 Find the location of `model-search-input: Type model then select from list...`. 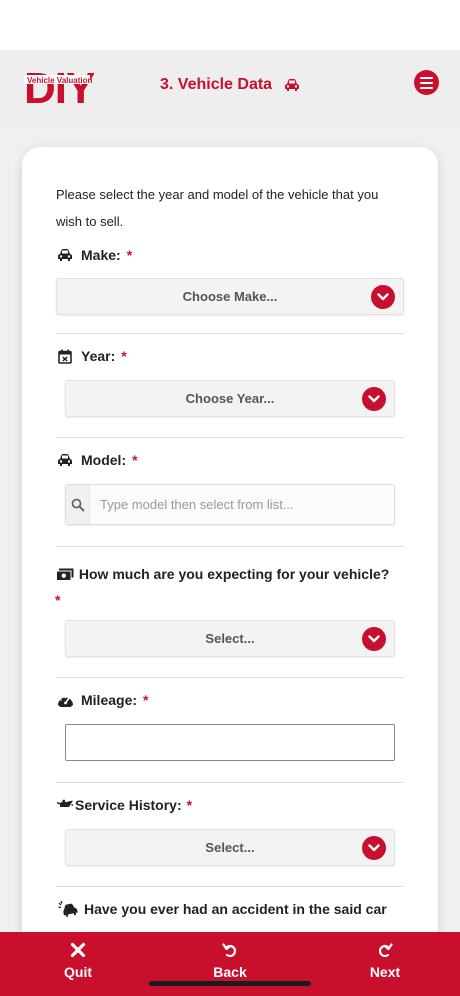

model-search-input: Type model then select from list... is located at coordinates (230, 504).